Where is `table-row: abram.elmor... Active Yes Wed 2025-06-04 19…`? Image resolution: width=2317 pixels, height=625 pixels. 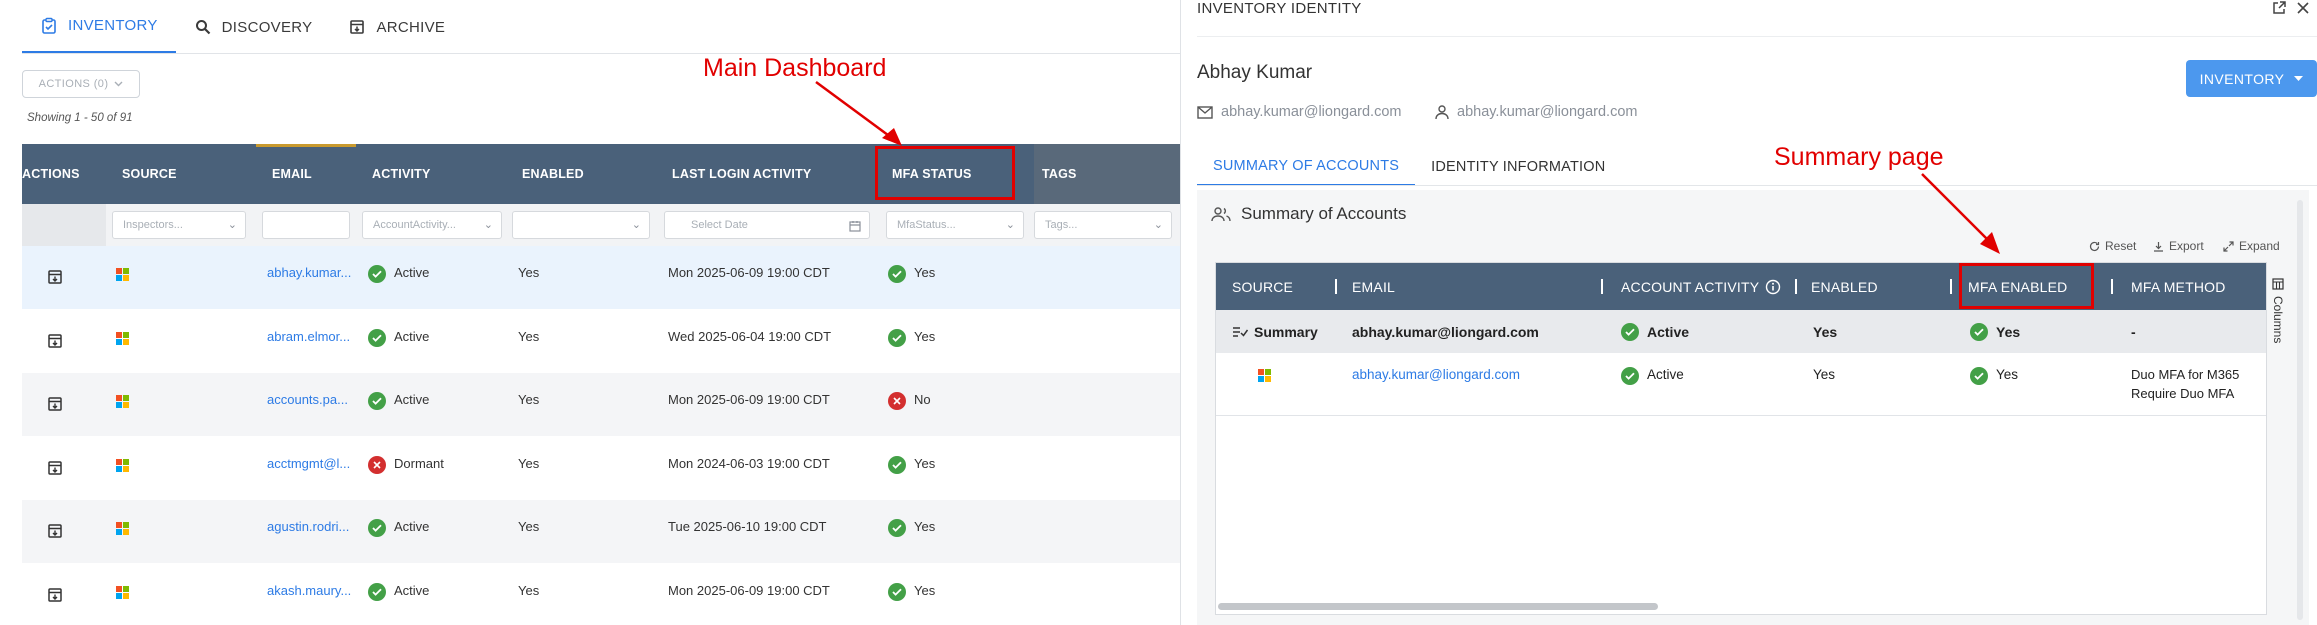
table-row: abram.elmor... Active Yes Wed 2025-06-04 19… is located at coordinates (601, 341).